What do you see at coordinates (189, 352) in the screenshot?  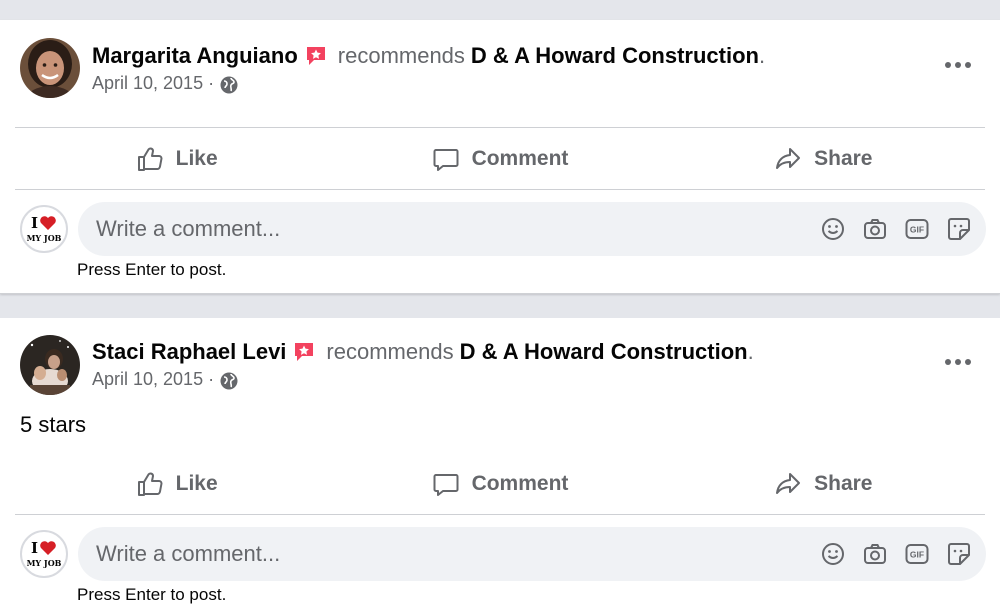 I see `author-name: Staci Raphael Levi` at bounding box center [189, 352].